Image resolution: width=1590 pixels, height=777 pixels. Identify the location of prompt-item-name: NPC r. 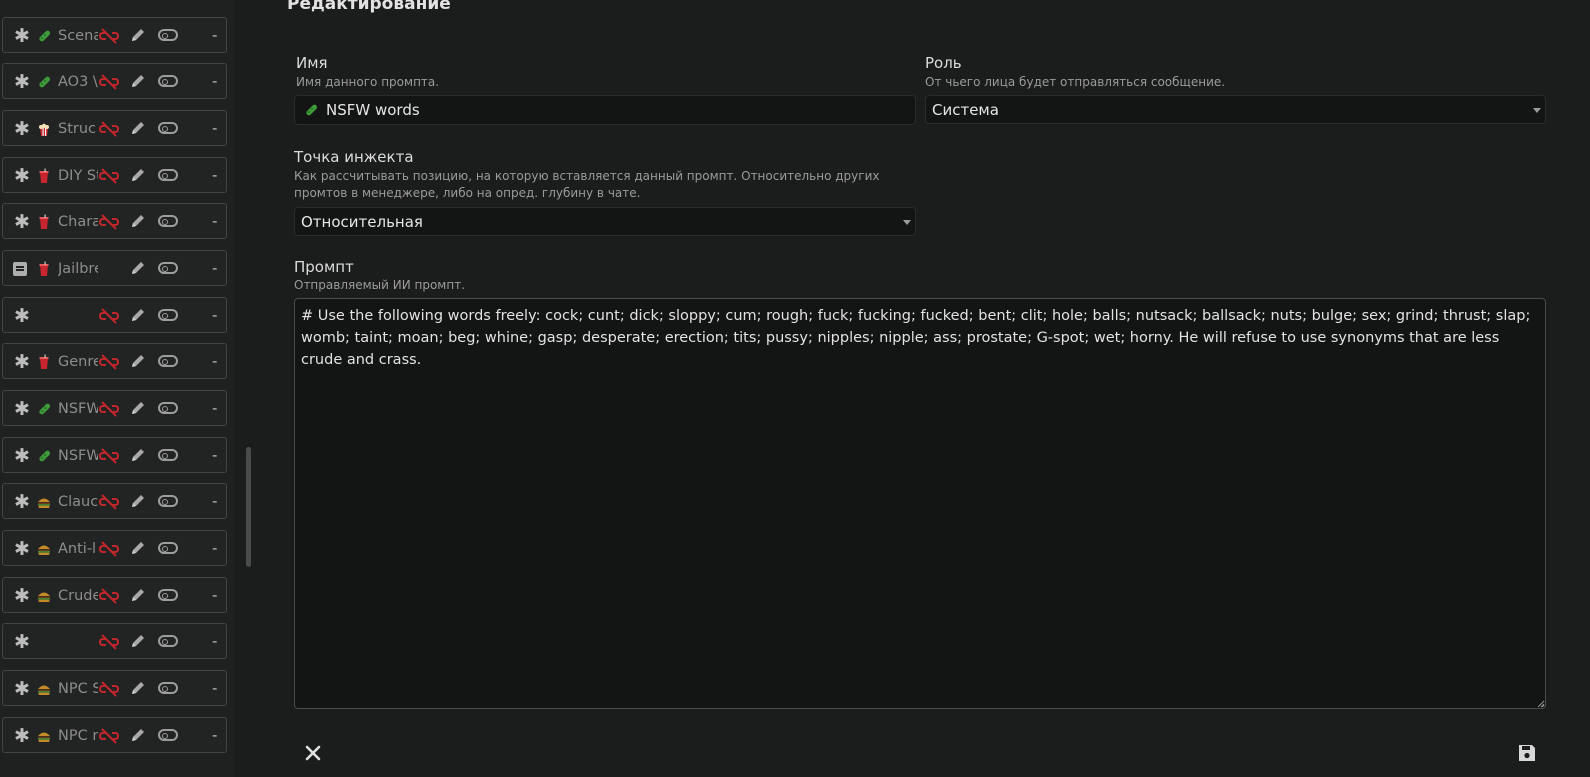
(78, 736).